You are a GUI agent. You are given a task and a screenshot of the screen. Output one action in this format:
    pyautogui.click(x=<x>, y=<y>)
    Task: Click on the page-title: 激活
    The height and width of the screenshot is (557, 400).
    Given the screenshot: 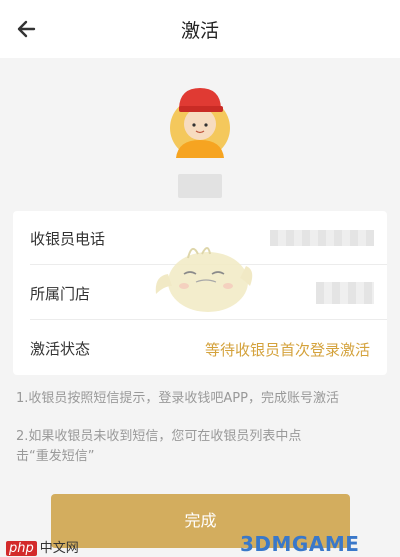 What is the action you would take?
    pyautogui.click(x=199, y=31)
    